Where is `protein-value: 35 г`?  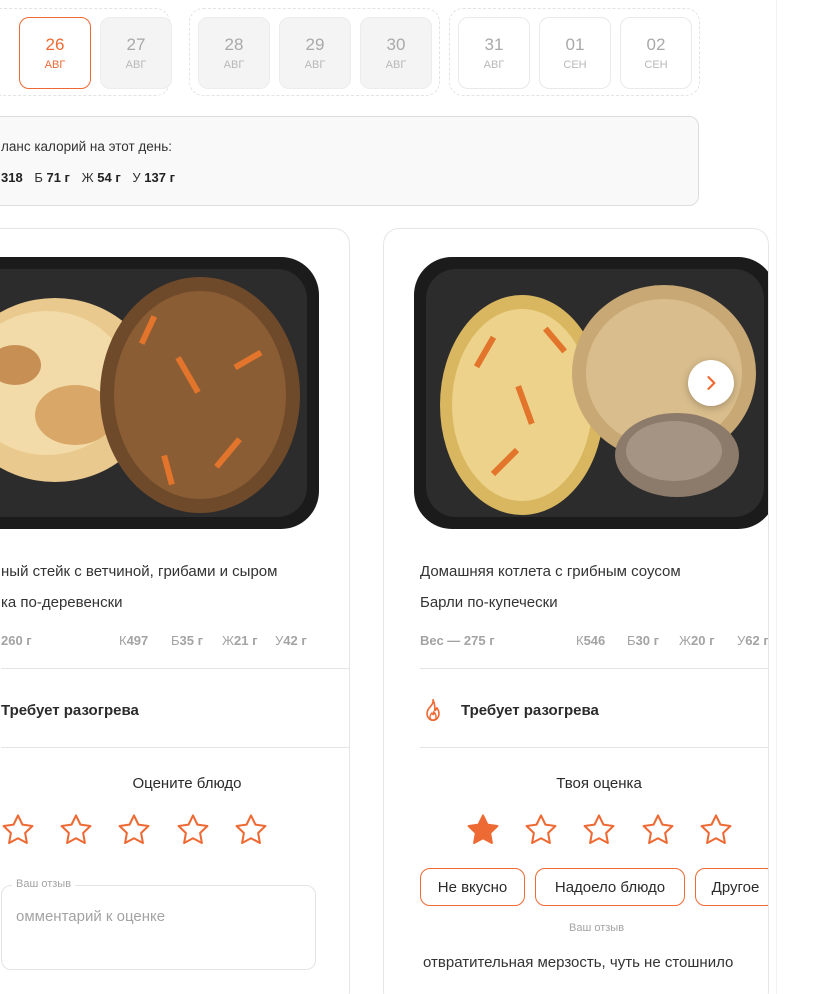 protein-value: 35 г is located at coordinates (191, 640).